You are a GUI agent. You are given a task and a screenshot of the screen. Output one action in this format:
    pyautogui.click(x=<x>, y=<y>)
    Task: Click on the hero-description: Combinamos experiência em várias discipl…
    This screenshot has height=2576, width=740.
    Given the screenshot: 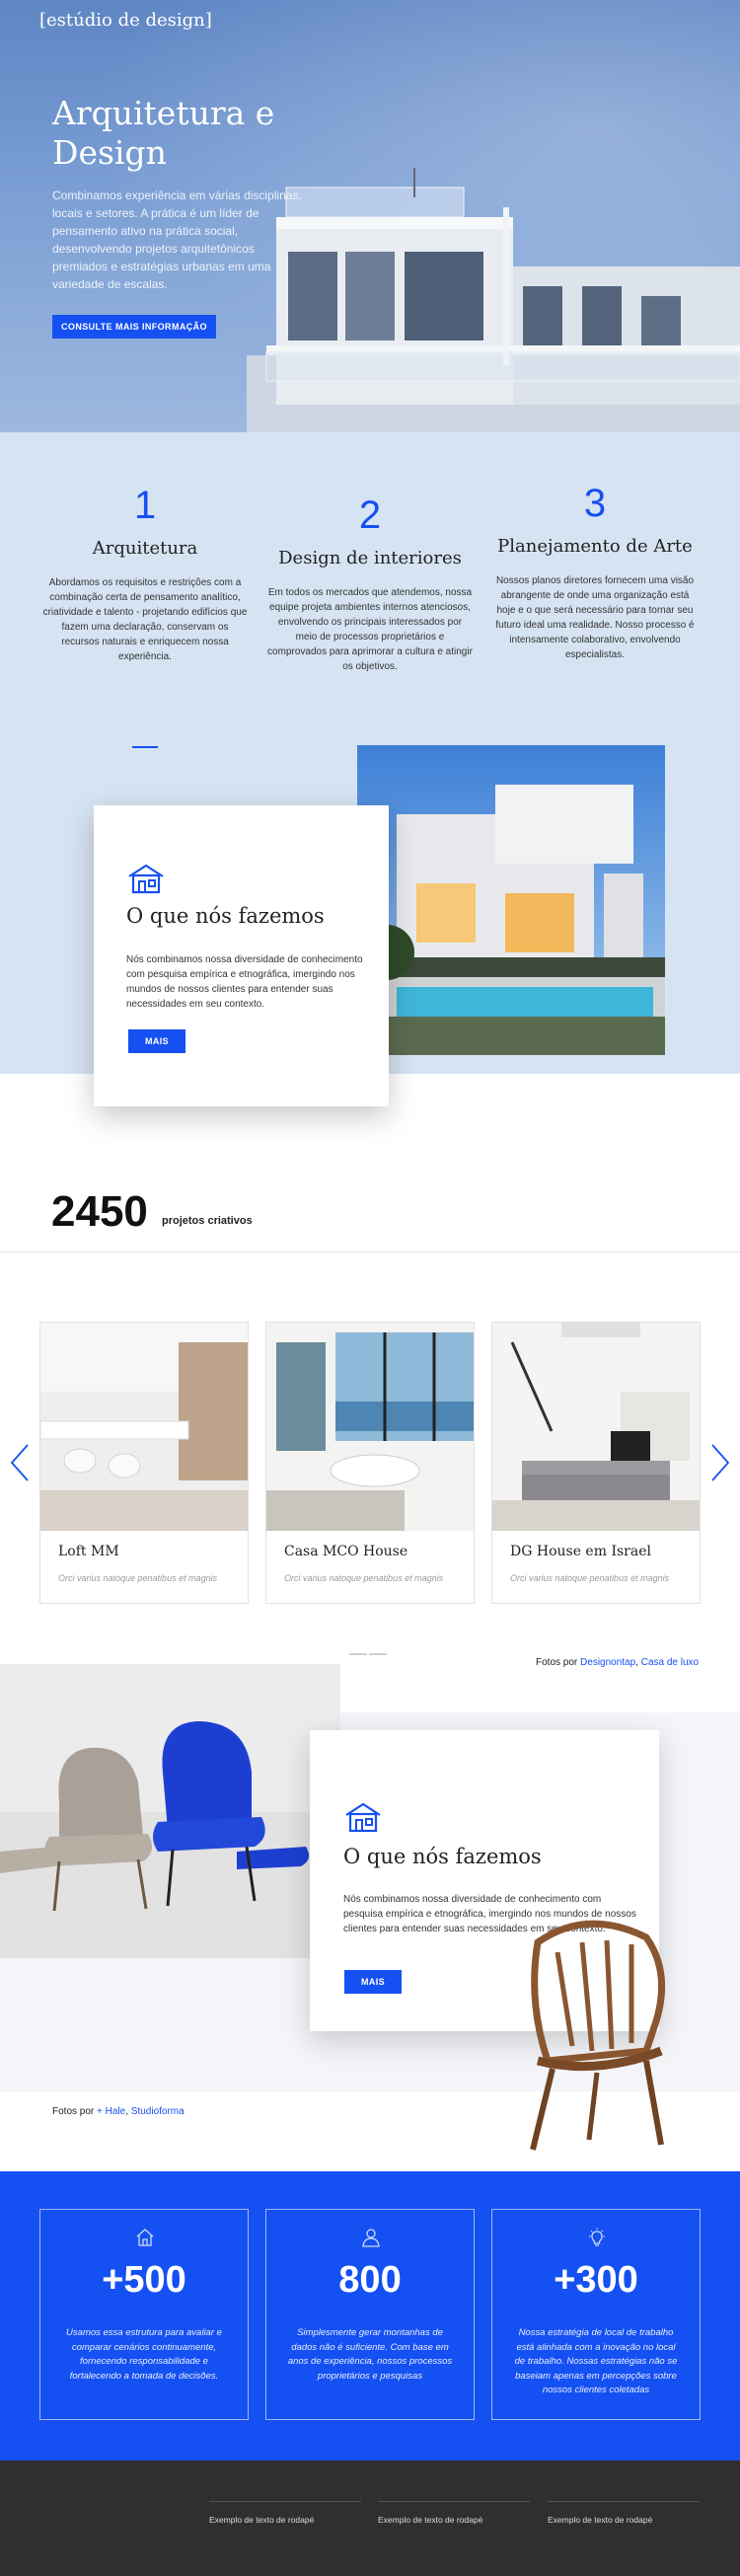 What is the action you would take?
    pyautogui.click(x=177, y=240)
    